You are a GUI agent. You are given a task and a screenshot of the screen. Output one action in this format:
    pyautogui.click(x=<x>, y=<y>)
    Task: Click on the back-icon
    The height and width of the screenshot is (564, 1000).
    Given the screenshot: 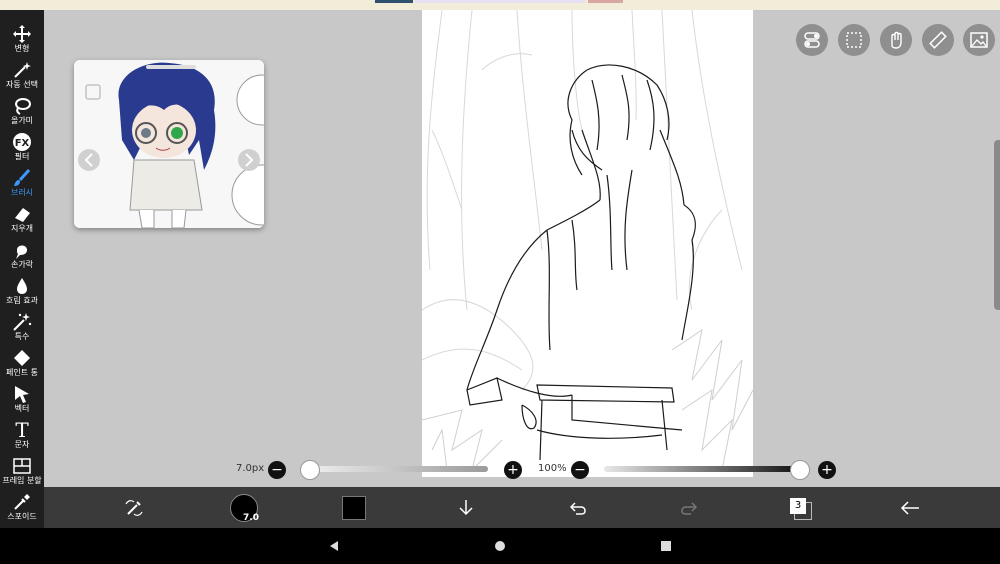 What is the action you would take?
    pyautogui.click(x=334, y=546)
    